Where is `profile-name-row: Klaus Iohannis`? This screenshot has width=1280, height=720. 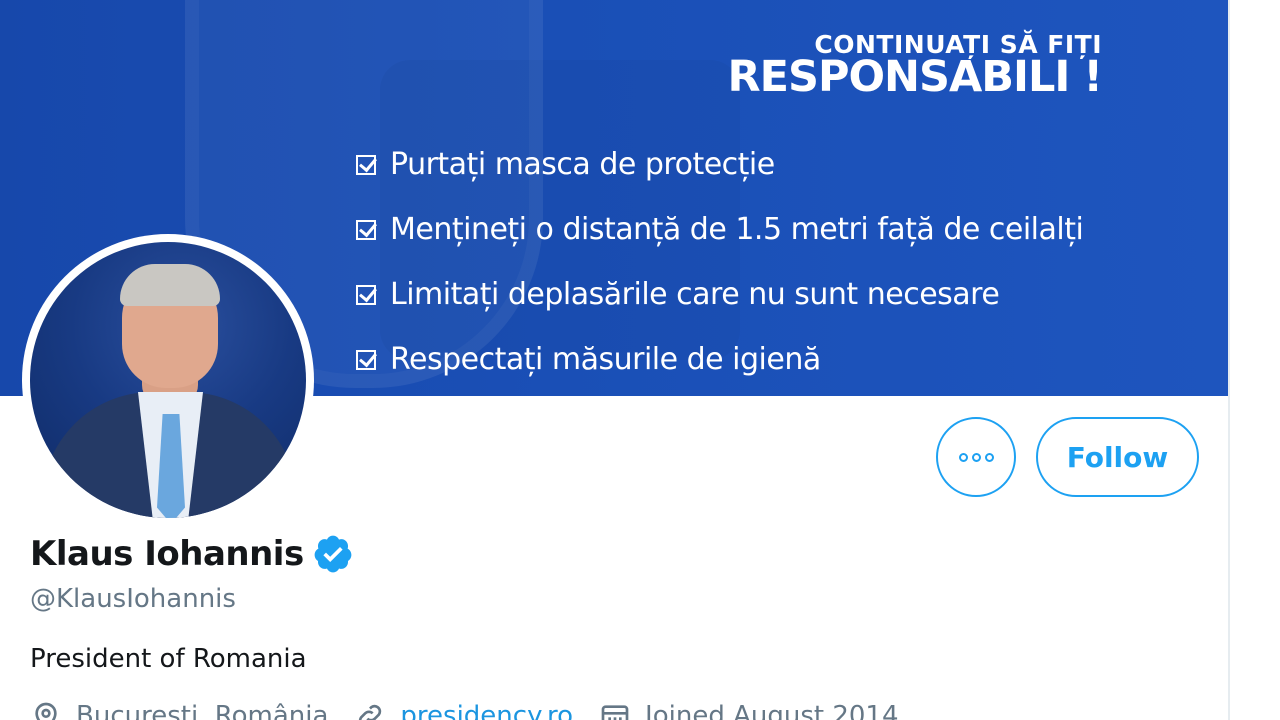 profile-name-row: Klaus Iohannis is located at coordinates (192, 554).